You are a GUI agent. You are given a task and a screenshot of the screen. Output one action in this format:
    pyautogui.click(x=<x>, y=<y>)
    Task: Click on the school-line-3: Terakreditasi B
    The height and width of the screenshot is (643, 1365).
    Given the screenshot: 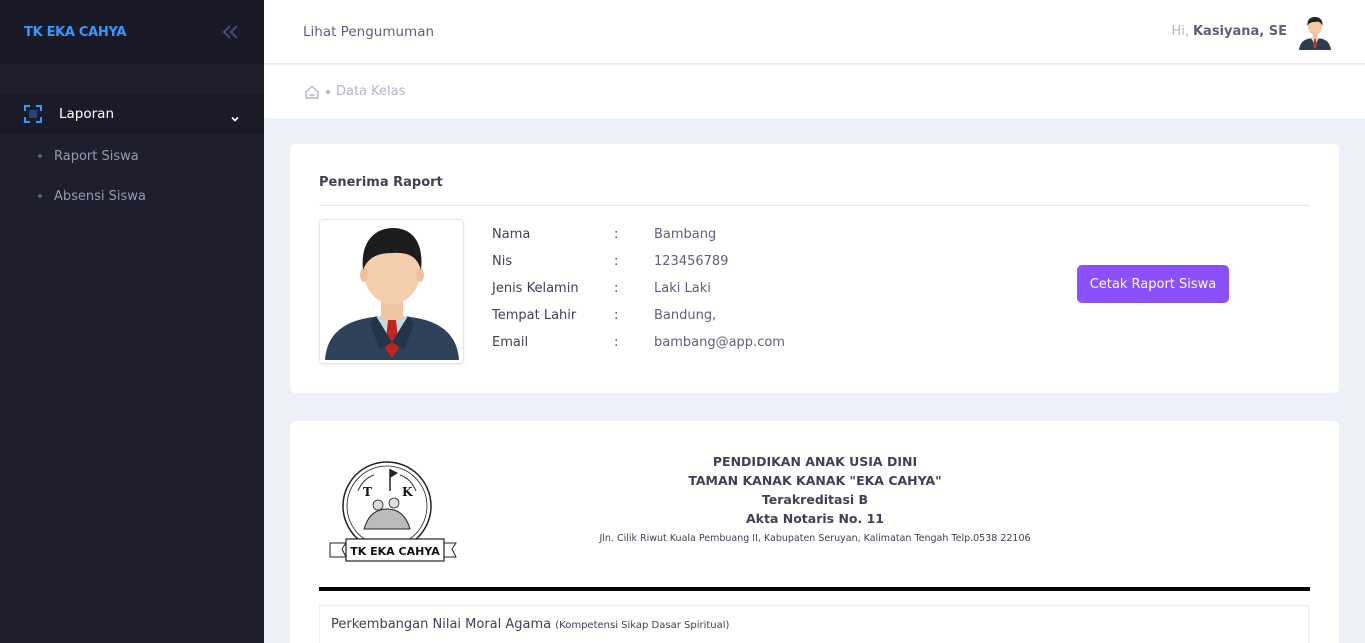 What is the action you would take?
    pyautogui.click(x=815, y=499)
    